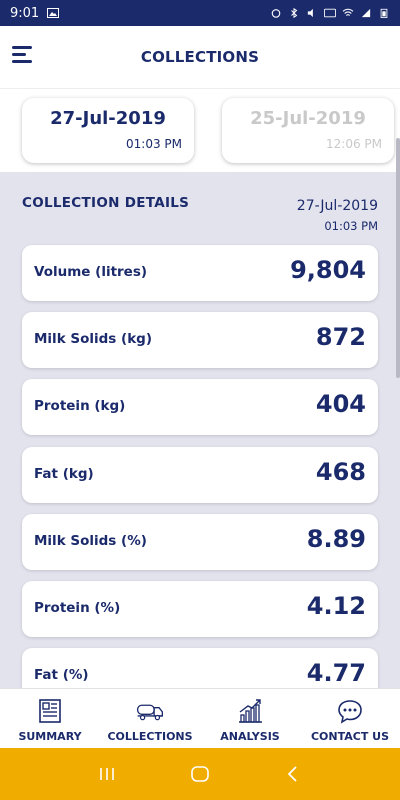  What do you see at coordinates (91, 272) in the screenshot?
I see `detail-label: Volume (litres)` at bounding box center [91, 272].